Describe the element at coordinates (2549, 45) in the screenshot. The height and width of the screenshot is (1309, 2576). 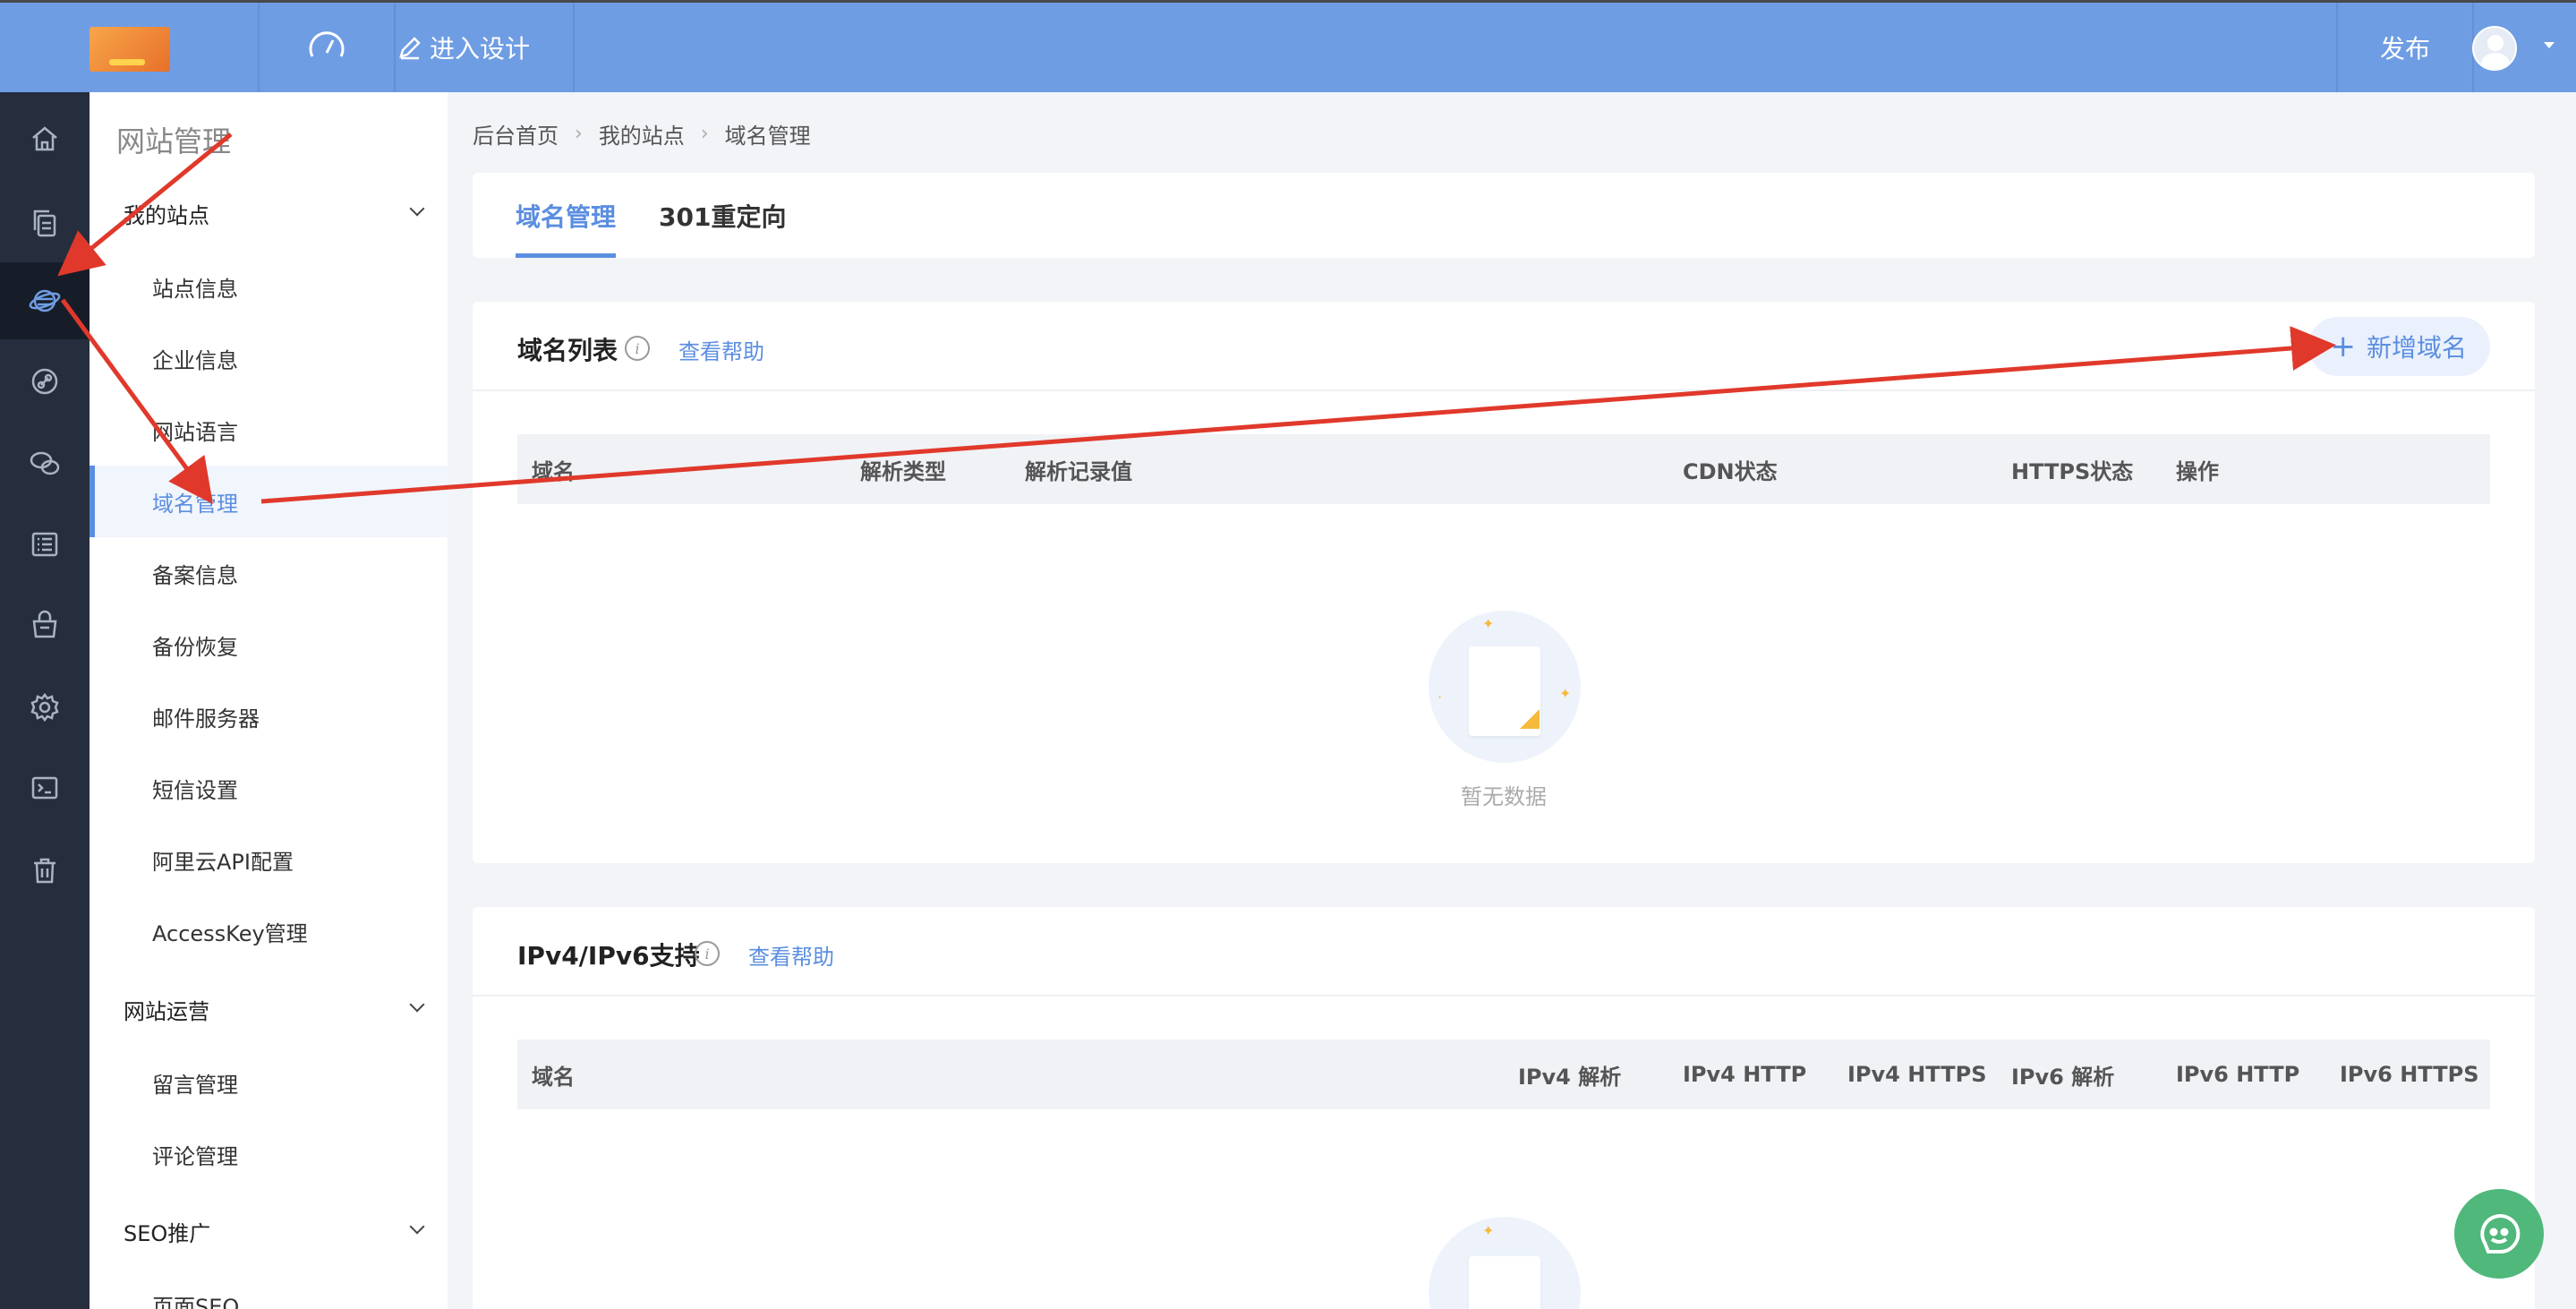
I see `caret-down-icon` at that location.